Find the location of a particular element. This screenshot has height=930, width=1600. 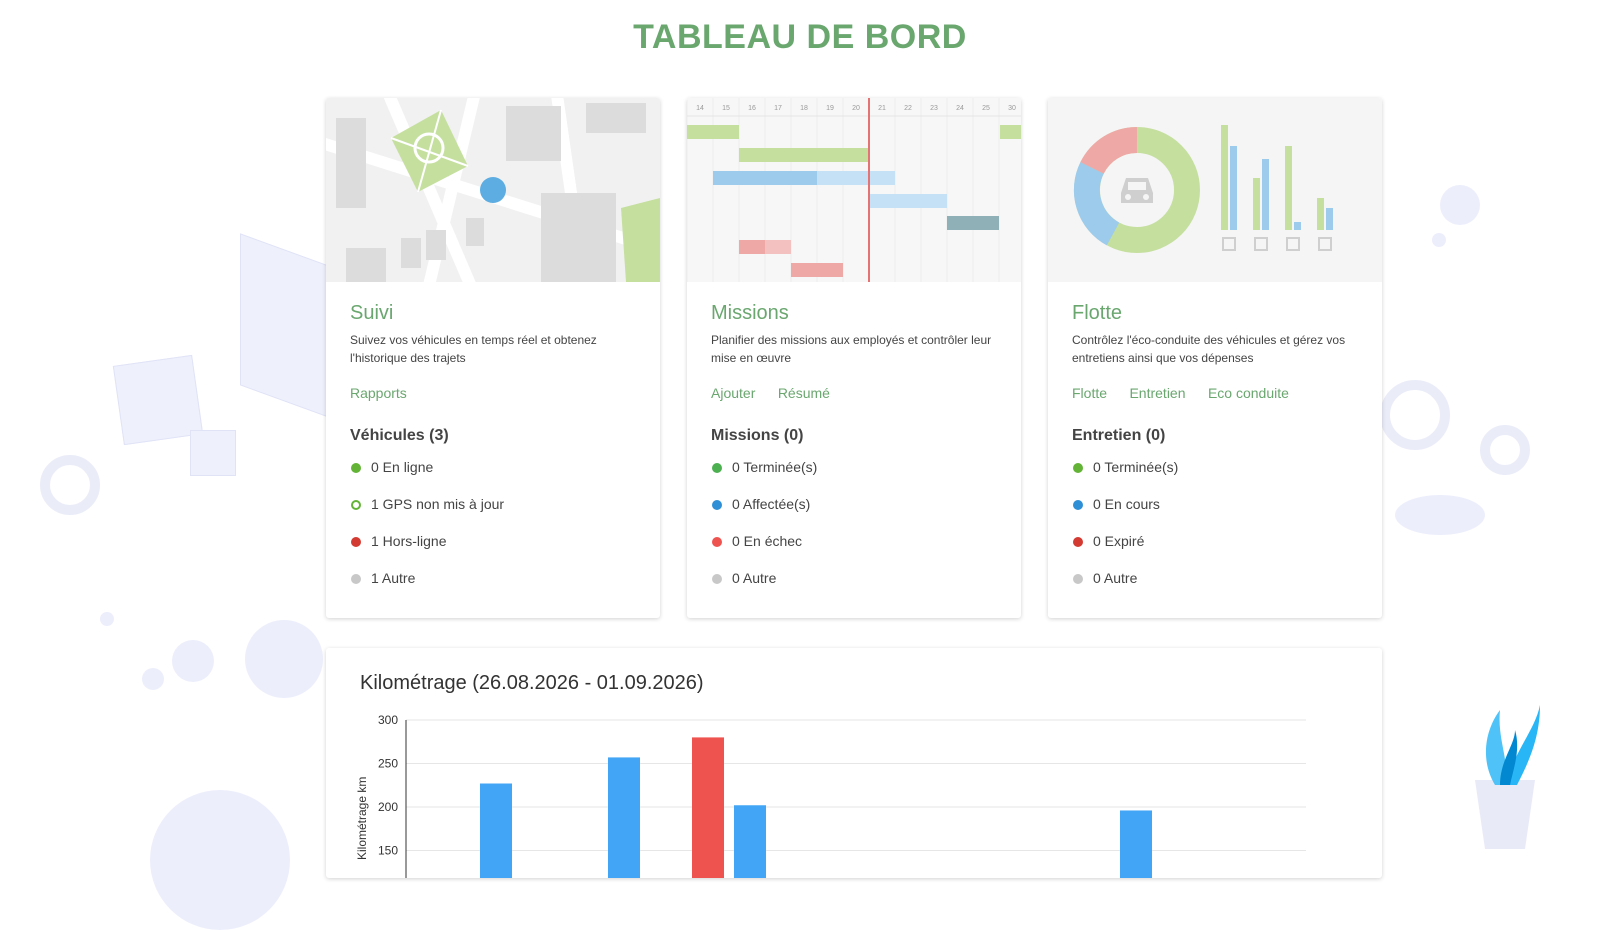

page-title: TABLEAU DE BORD is located at coordinates (800, 37).